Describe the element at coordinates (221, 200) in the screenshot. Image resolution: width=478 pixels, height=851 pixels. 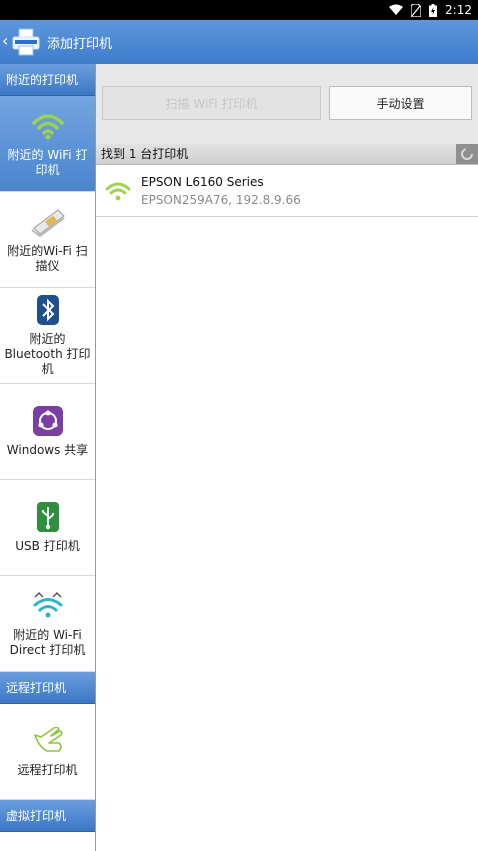
I see `printer-address: EPSON259A76, 192.8.9.66` at that location.